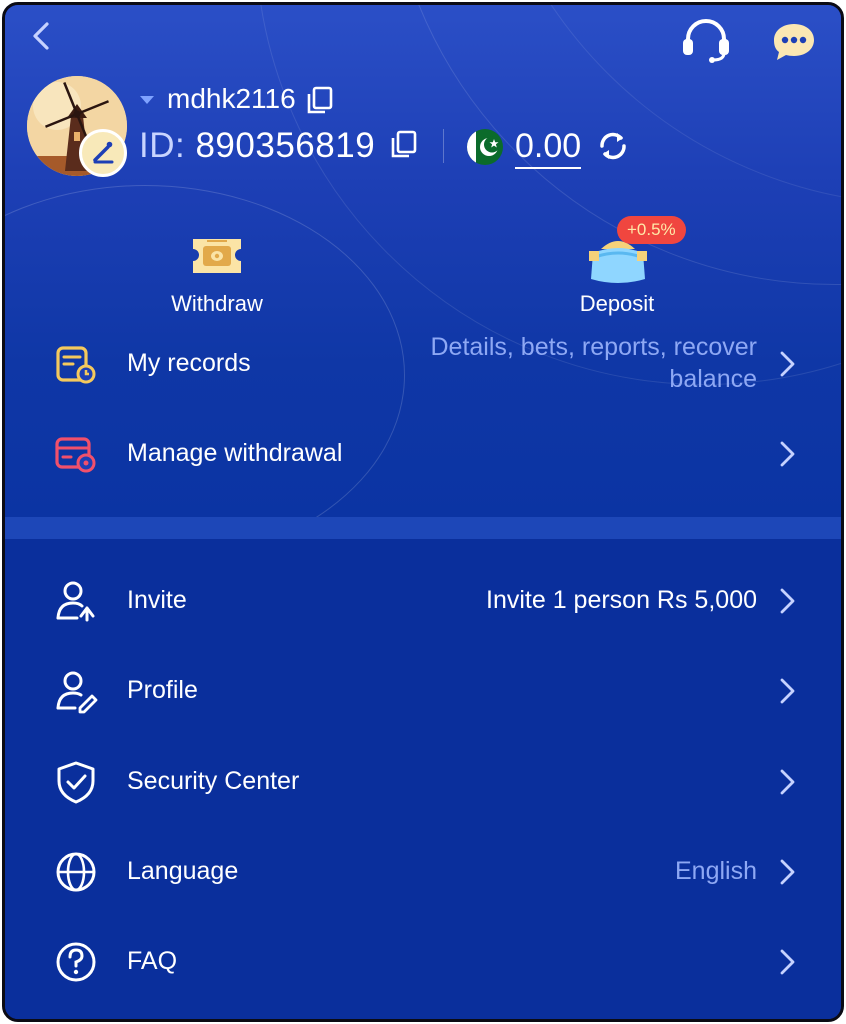 This screenshot has height=1024, width=846. I want to click on balance-amount: 0.00, so click(548, 147).